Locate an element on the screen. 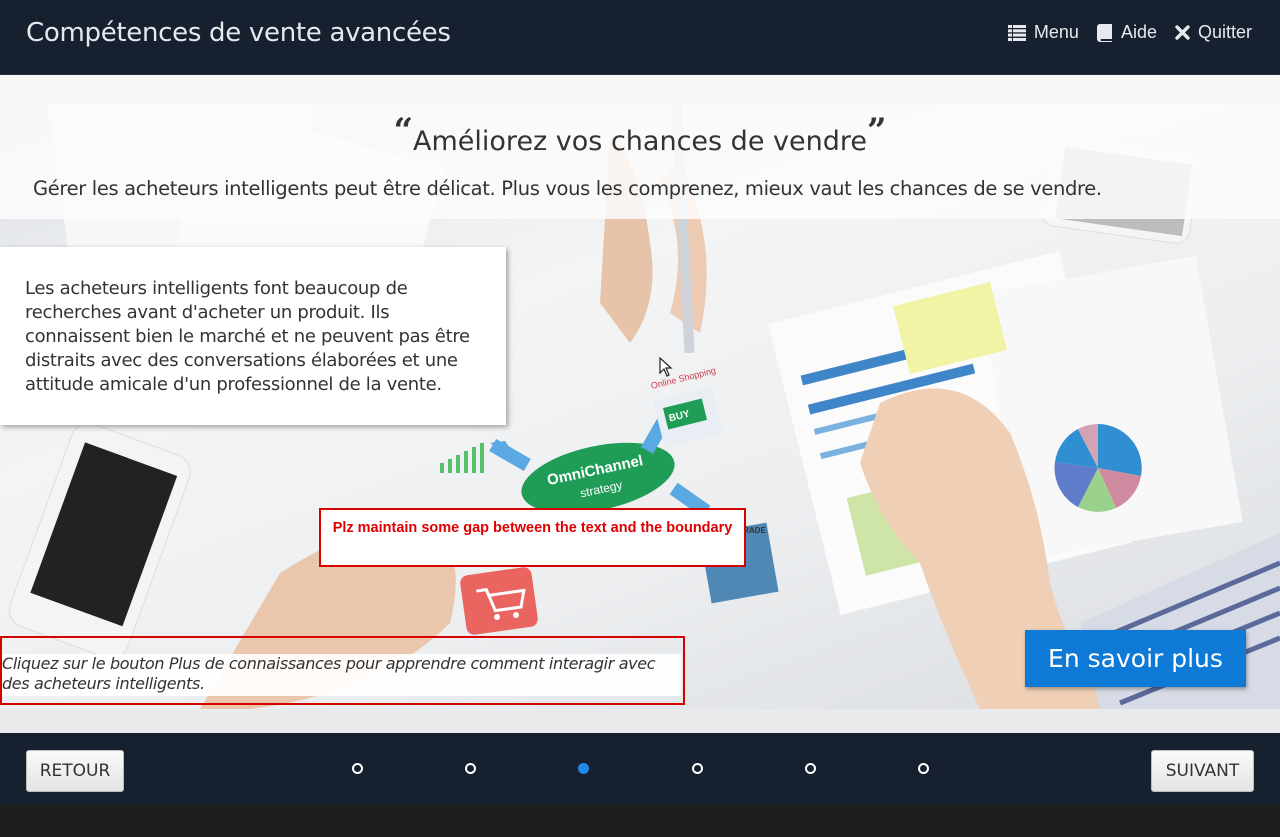 The height and width of the screenshot is (837, 1280). help-button: Aide is located at coordinates (1126, 32).